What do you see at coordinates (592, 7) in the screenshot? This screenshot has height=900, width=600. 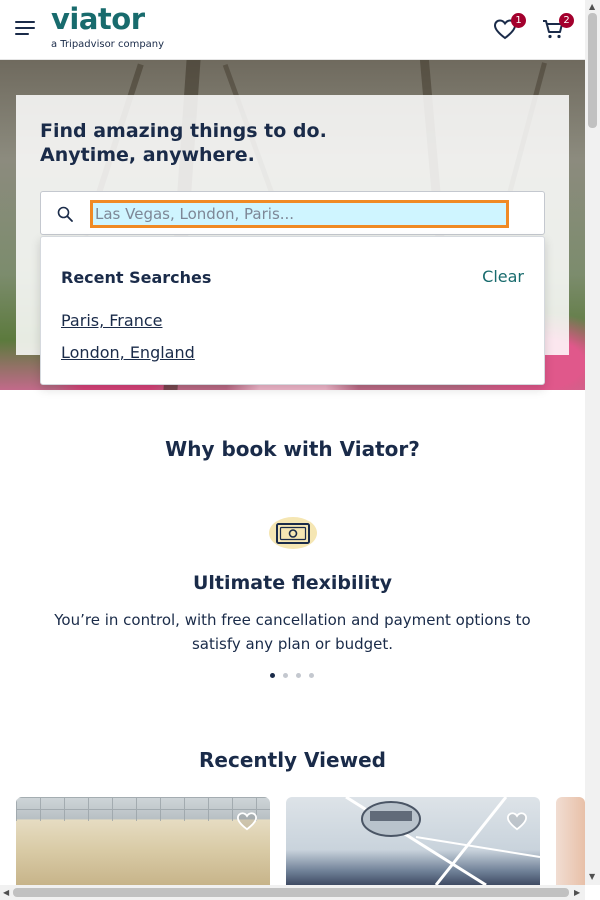 I see `scroll-up-arrow: ▲` at bounding box center [592, 7].